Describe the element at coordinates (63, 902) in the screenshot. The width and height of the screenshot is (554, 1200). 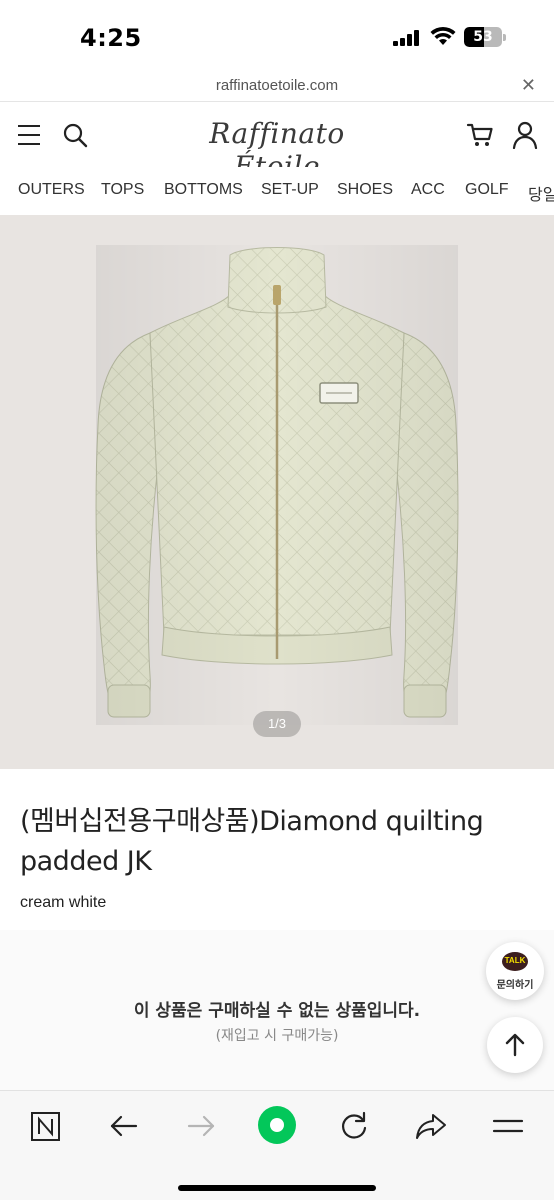
I see `product-color-option: cream white` at that location.